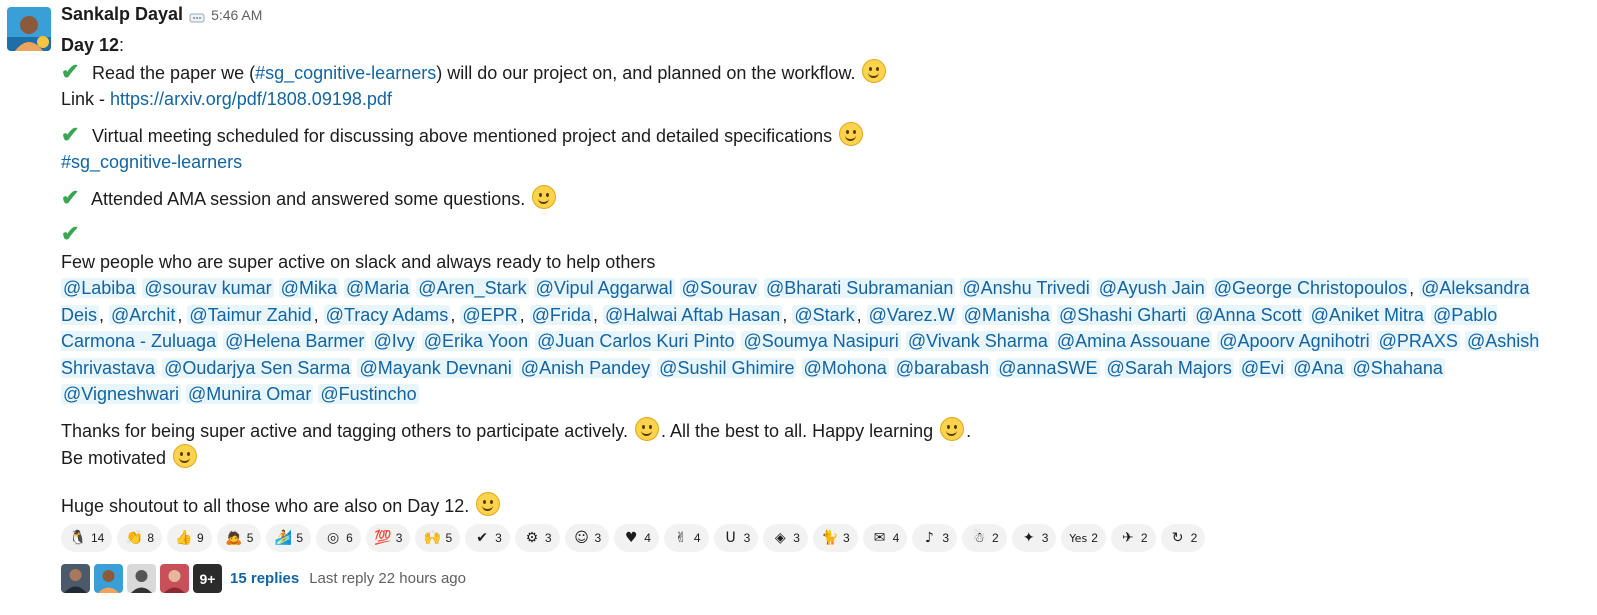 The width and height of the screenshot is (1597, 615). I want to click on user-mention: @Mayank Devnani, so click(435, 367).